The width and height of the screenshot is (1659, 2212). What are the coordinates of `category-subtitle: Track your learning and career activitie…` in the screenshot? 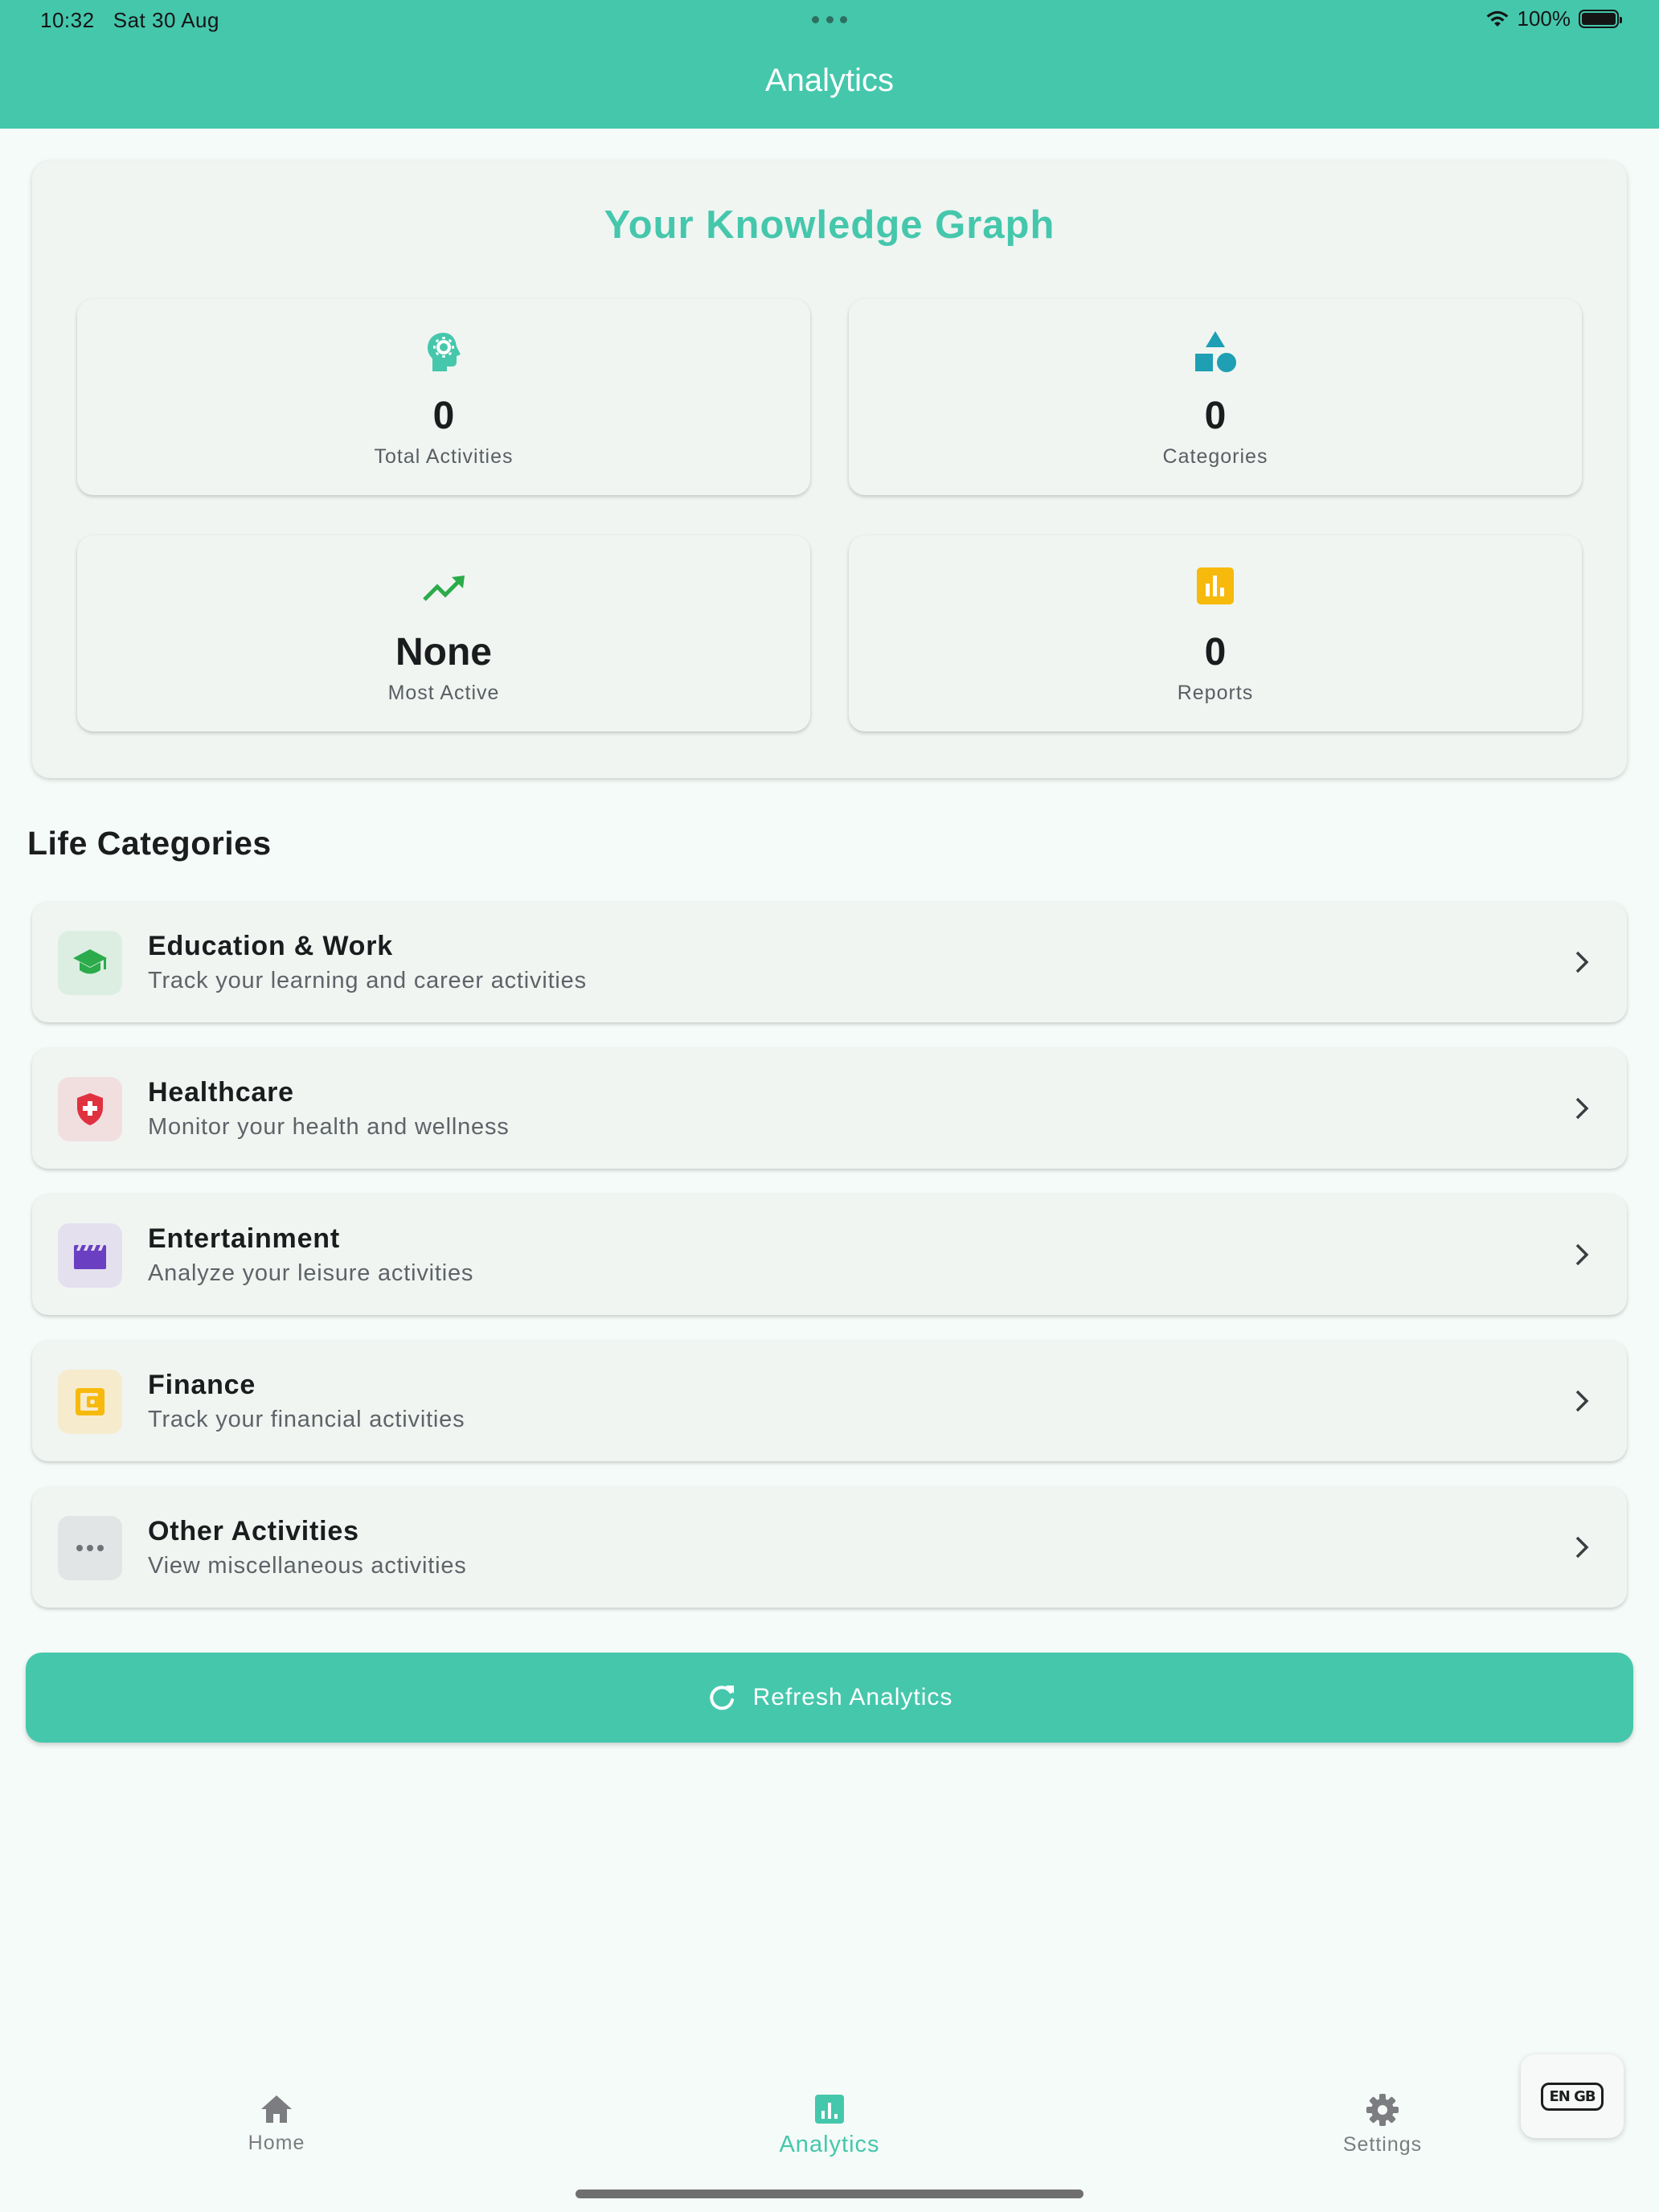 It's located at (367, 980).